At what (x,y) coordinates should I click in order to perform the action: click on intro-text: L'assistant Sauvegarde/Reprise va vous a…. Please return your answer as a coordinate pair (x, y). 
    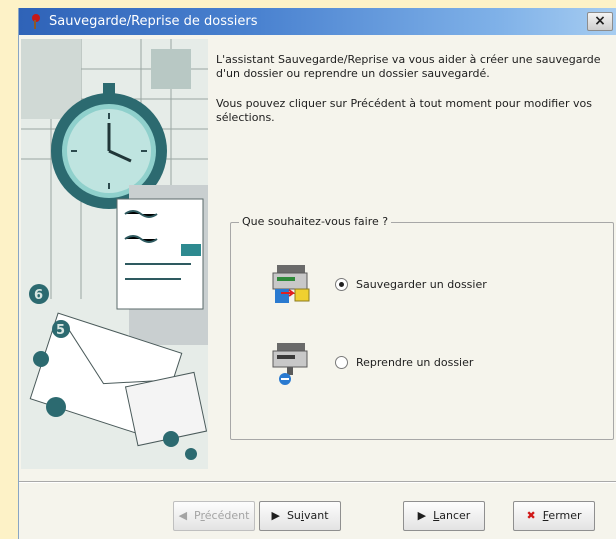
    Looking at the image, I should click on (415, 97).